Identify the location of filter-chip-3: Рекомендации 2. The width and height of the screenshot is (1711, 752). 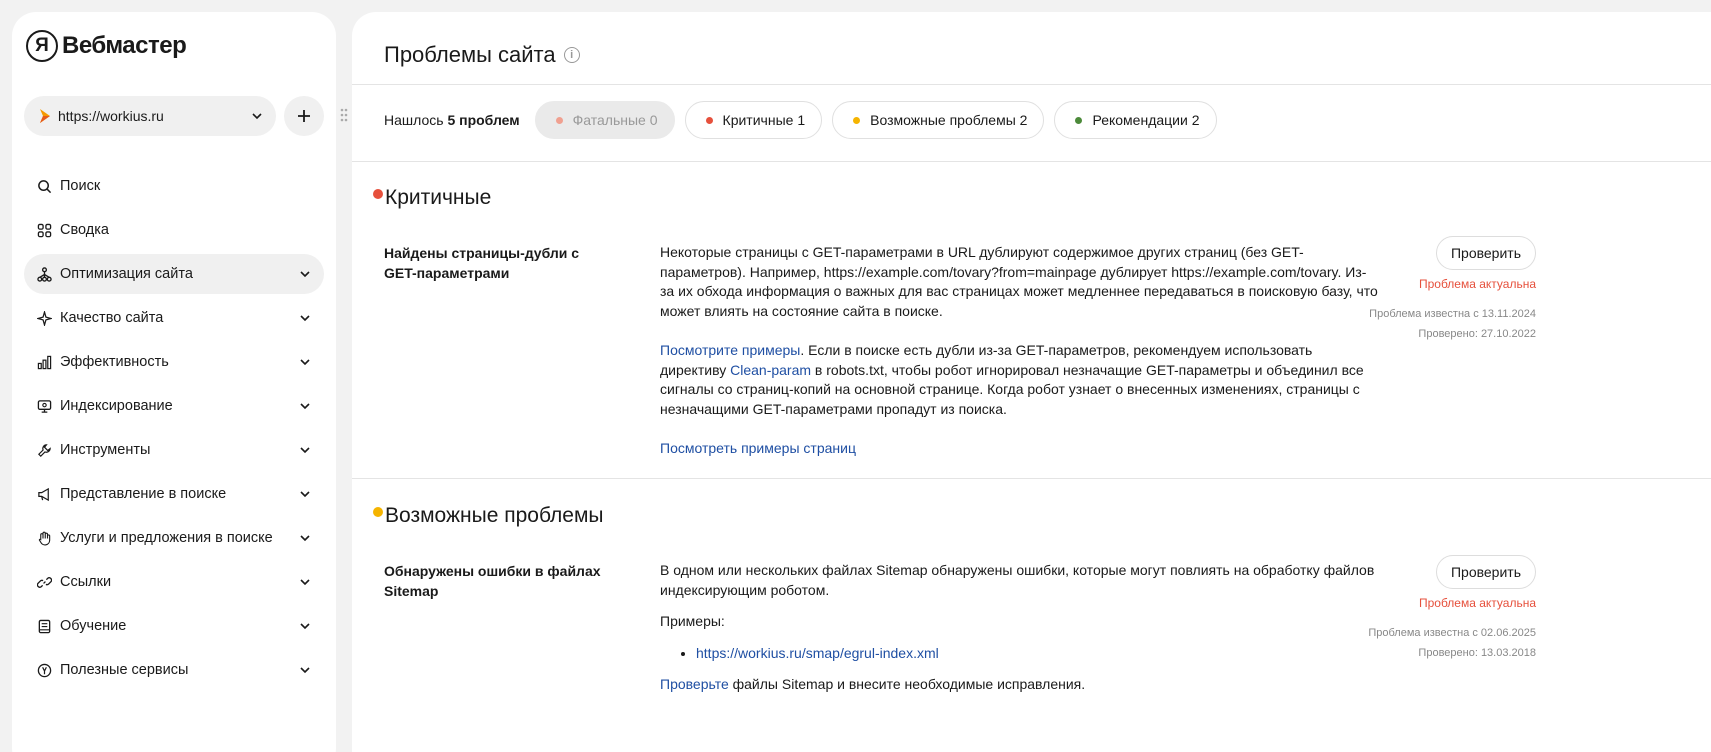
(1135, 120).